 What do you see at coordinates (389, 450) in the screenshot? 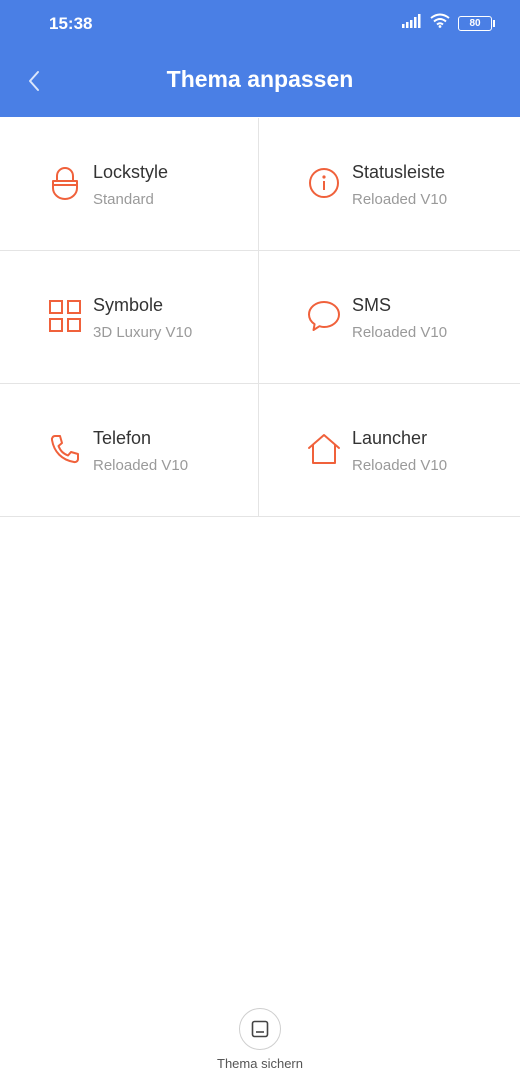
I see `module-launcher: Launcher Reloaded V10` at bounding box center [389, 450].